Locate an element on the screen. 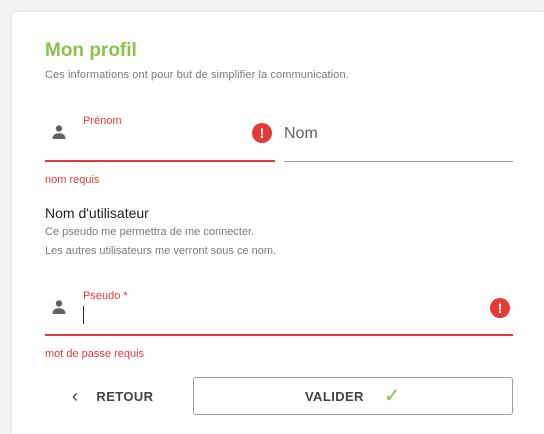 Image resolution: width=544 pixels, height=434 pixels. chevron-left-icon: ‹ is located at coordinates (75, 396).